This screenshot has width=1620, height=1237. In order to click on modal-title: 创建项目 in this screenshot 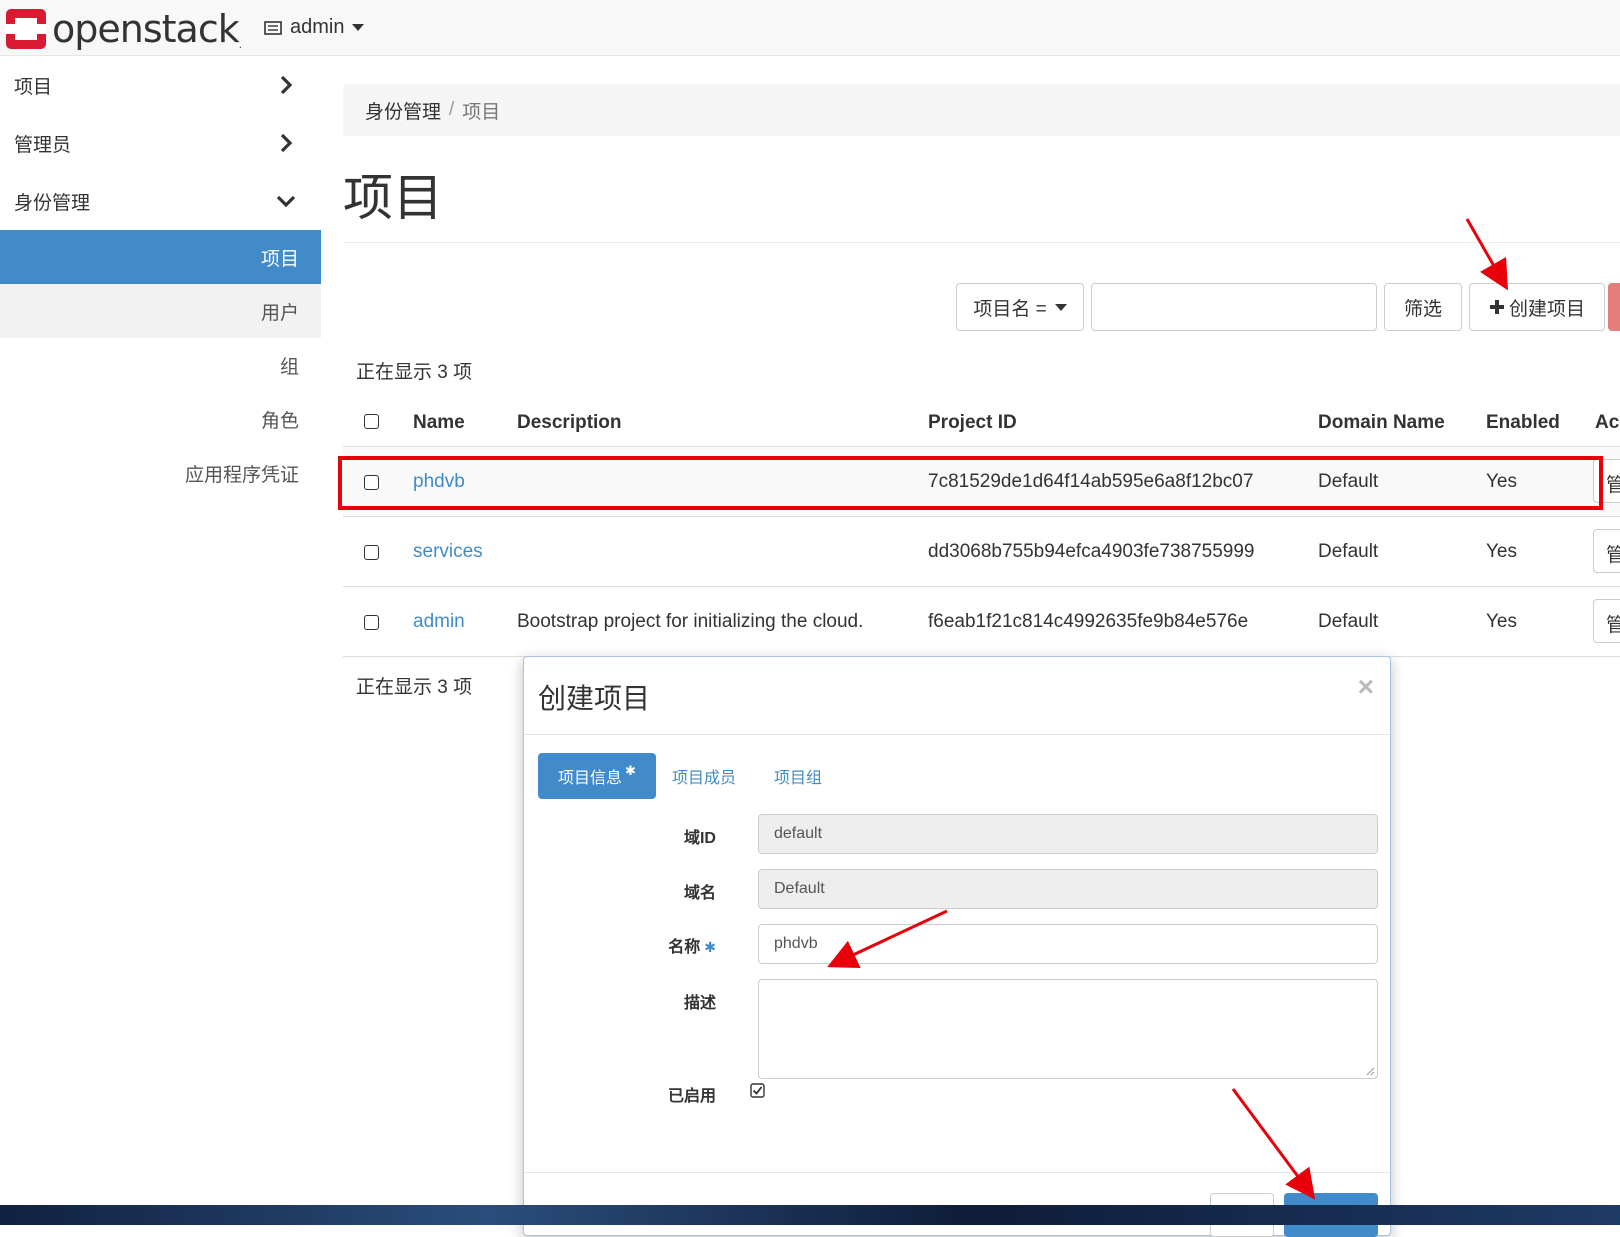, I will do `click(594, 698)`.